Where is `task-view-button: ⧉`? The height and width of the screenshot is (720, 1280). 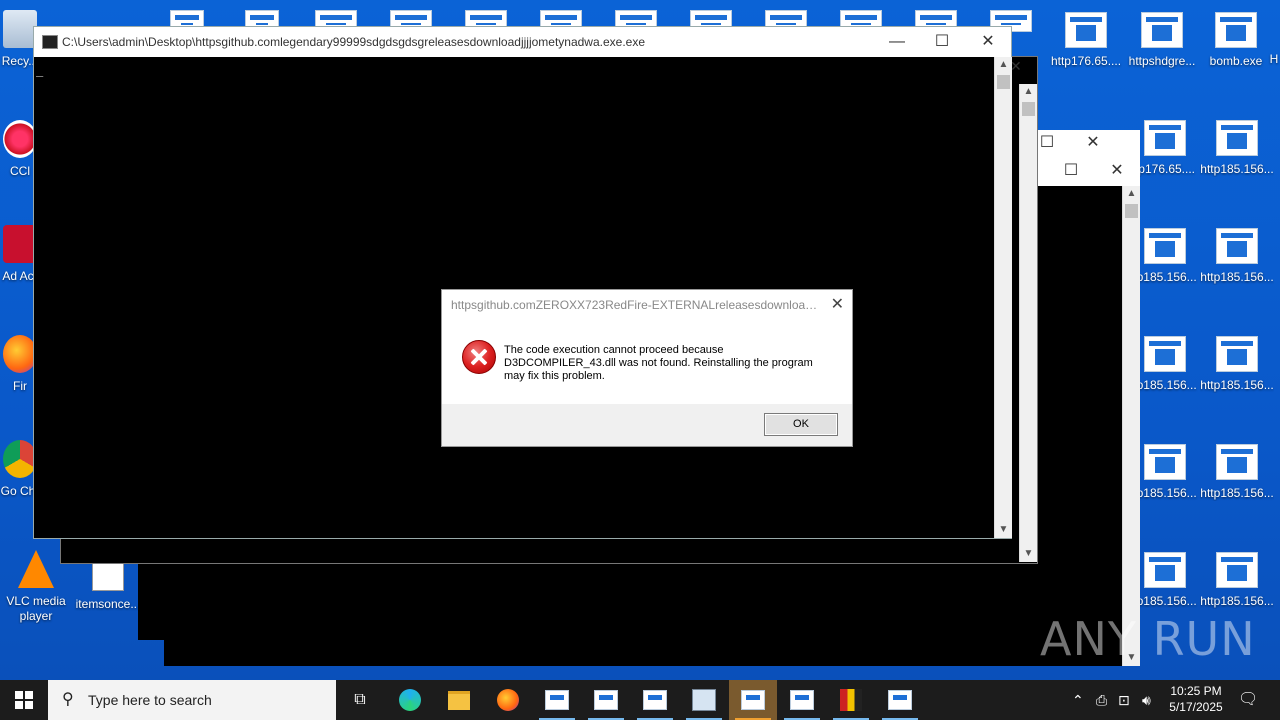 task-view-button: ⧉ is located at coordinates (360, 700).